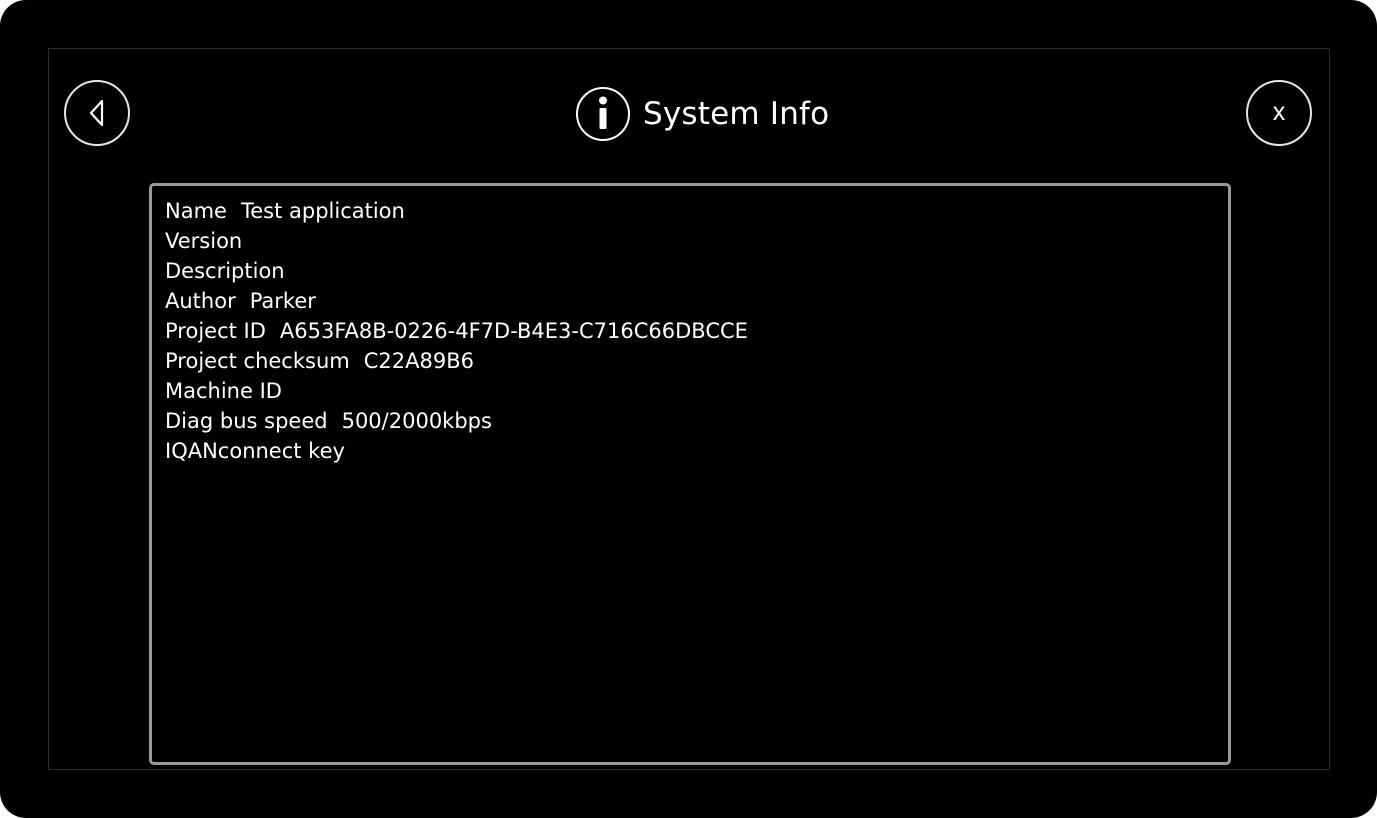 Image resolution: width=1377 pixels, height=818 pixels. What do you see at coordinates (696, 361) in the screenshot?
I see `info-row-project-checksum: Project checksum C22A89B6` at bounding box center [696, 361].